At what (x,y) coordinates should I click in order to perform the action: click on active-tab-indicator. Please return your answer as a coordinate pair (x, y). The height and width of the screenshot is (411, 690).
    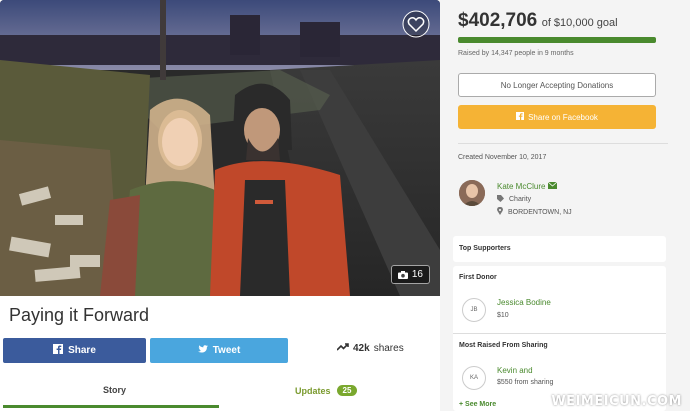
    Looking at the image, I should click on (111, 406).